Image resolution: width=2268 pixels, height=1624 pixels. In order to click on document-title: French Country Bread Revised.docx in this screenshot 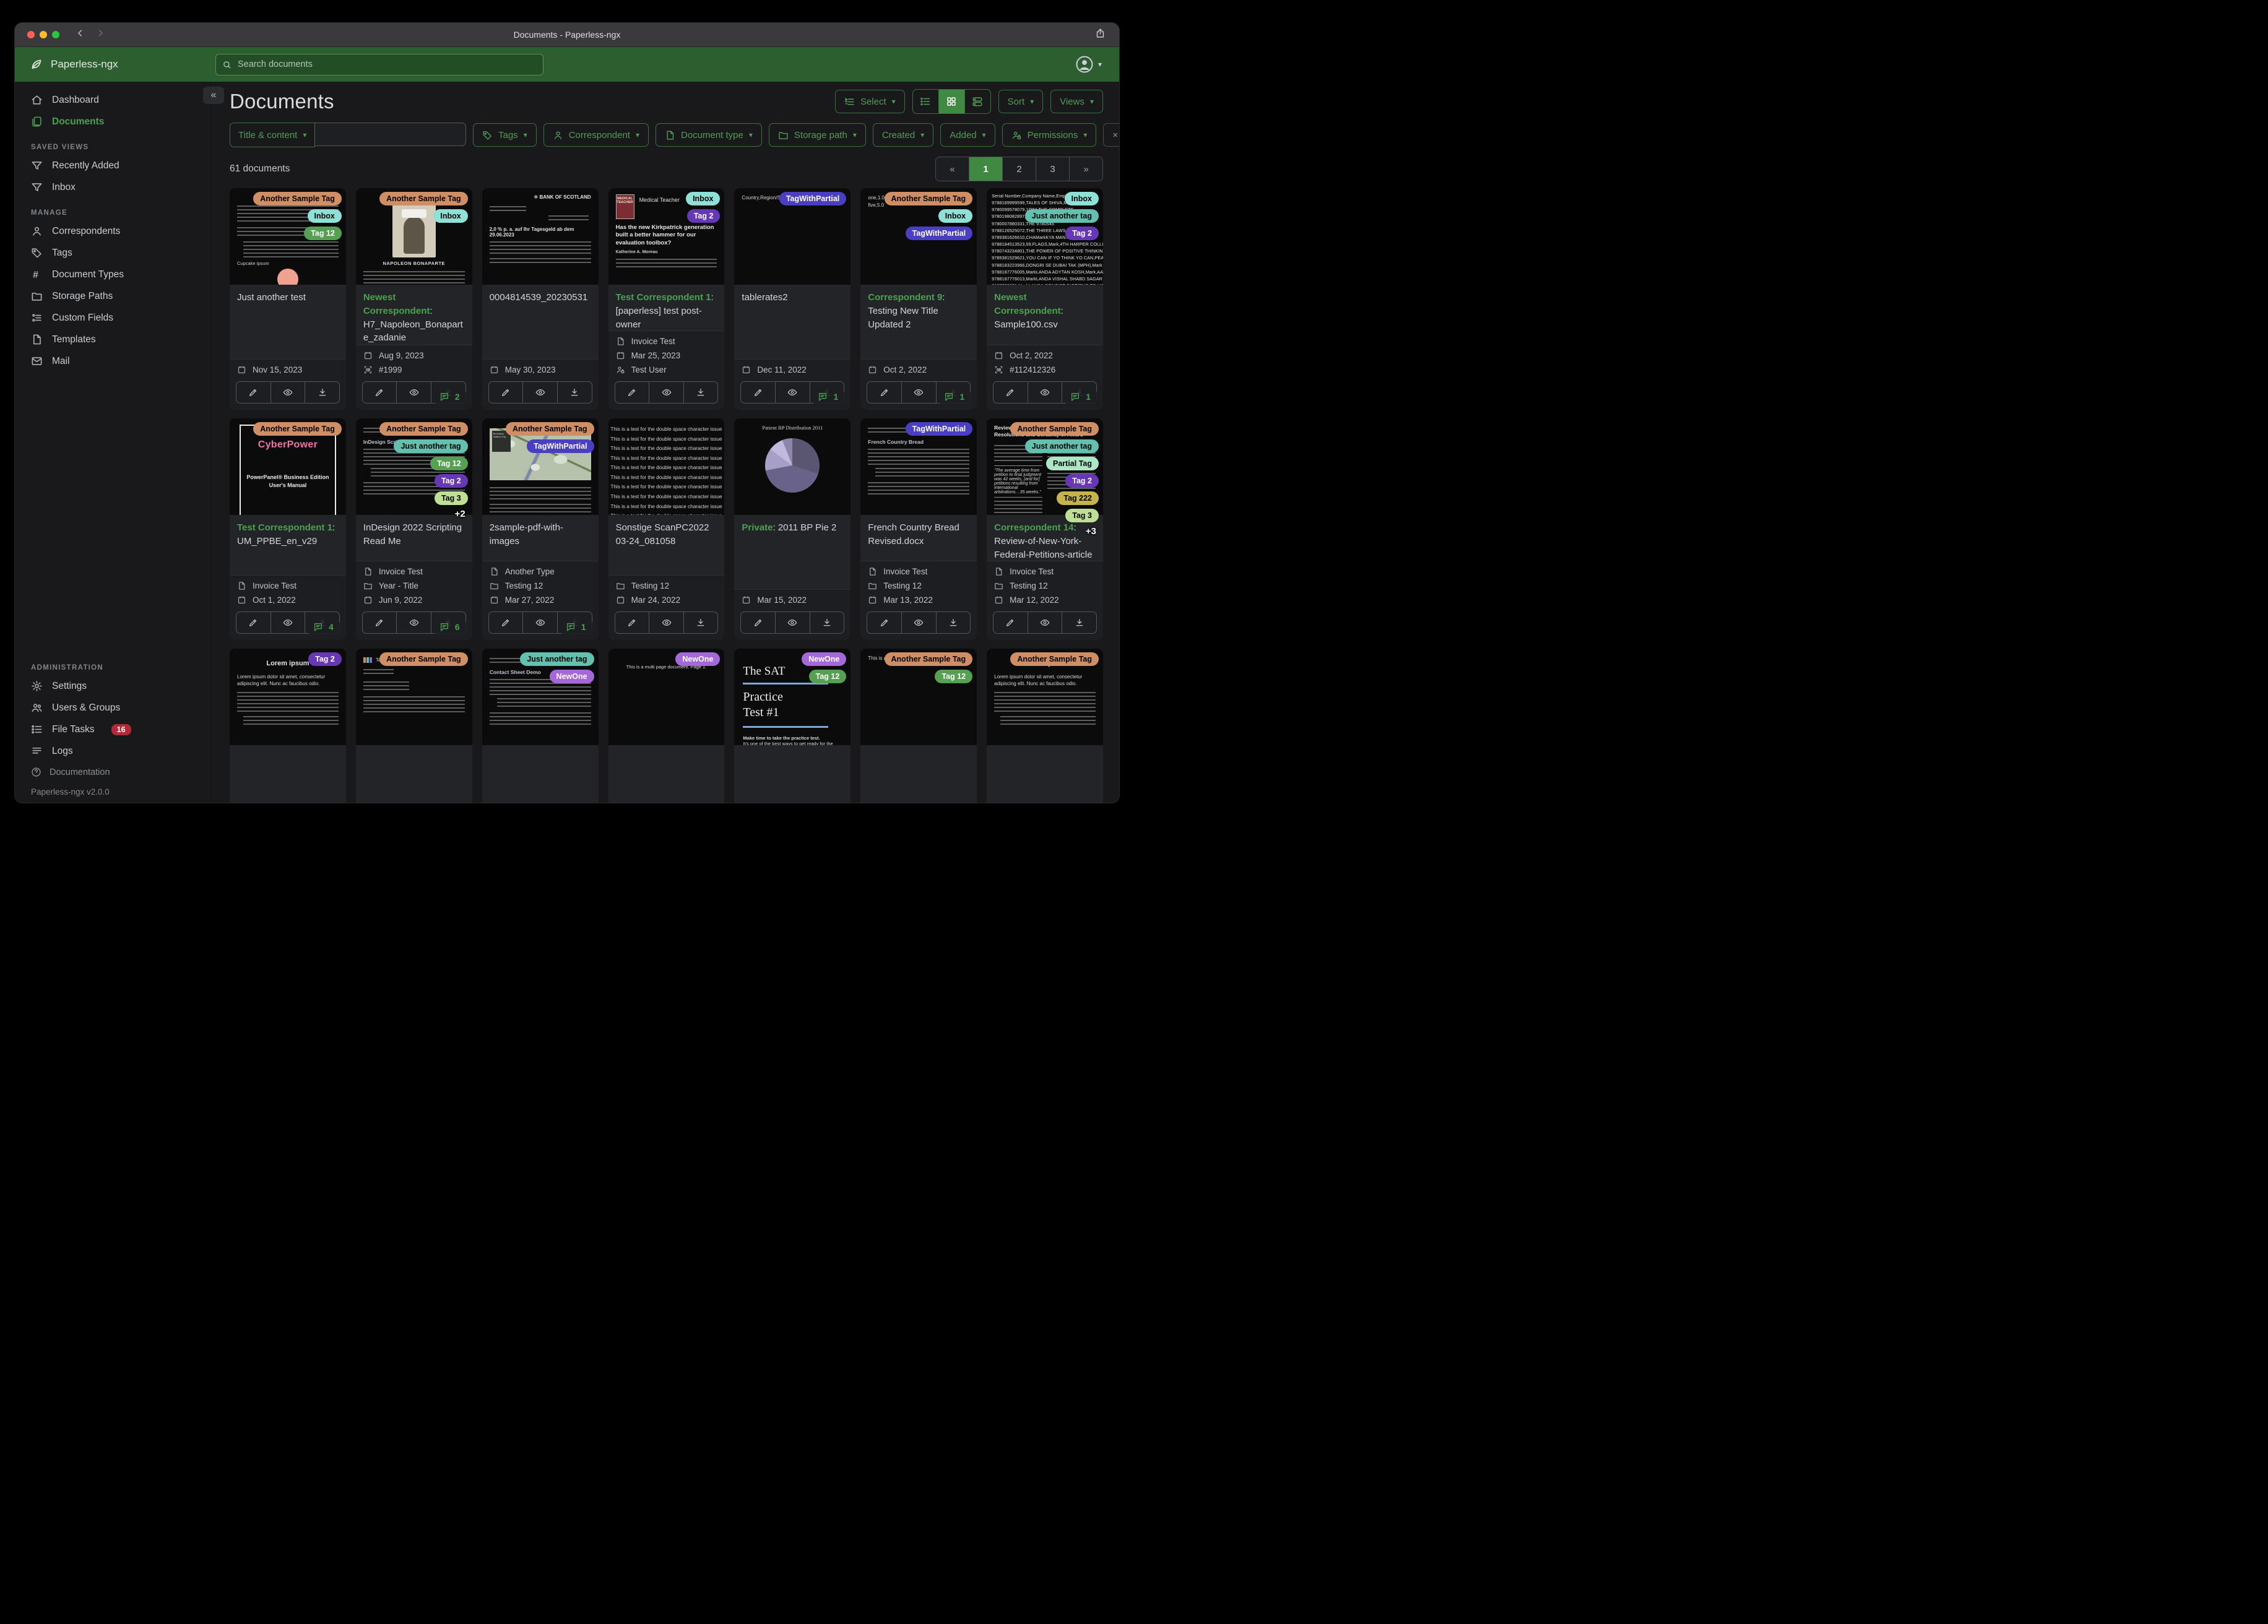, I will do `click(918, 538)`.